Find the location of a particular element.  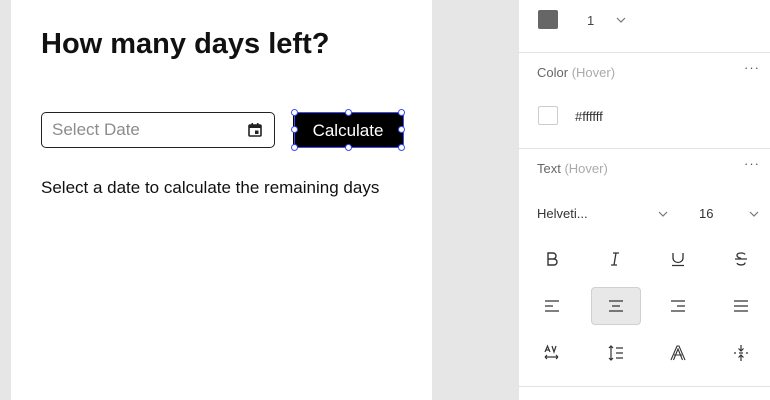

resize-handle-bottom-left is located at coordinates (294, 147).